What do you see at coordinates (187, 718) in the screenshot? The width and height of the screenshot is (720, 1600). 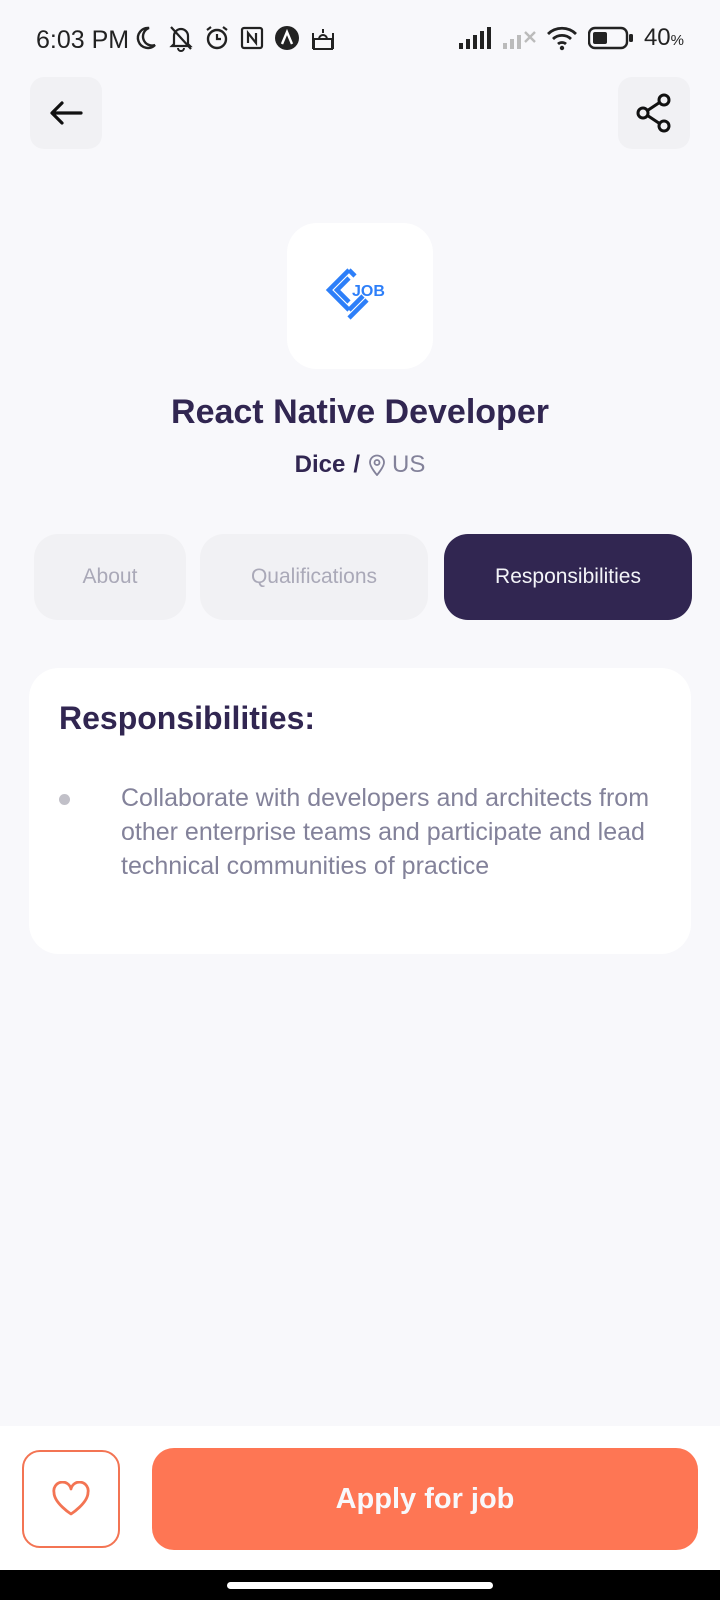 I see `card-heading: Responsibilities:` at bounding box center [187, 718].